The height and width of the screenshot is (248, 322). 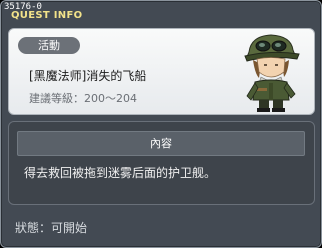 What do you see at coordinates (161, 143) in the screenshot?
I see `content-section-header: 內容` at bounding box center [161, 143].